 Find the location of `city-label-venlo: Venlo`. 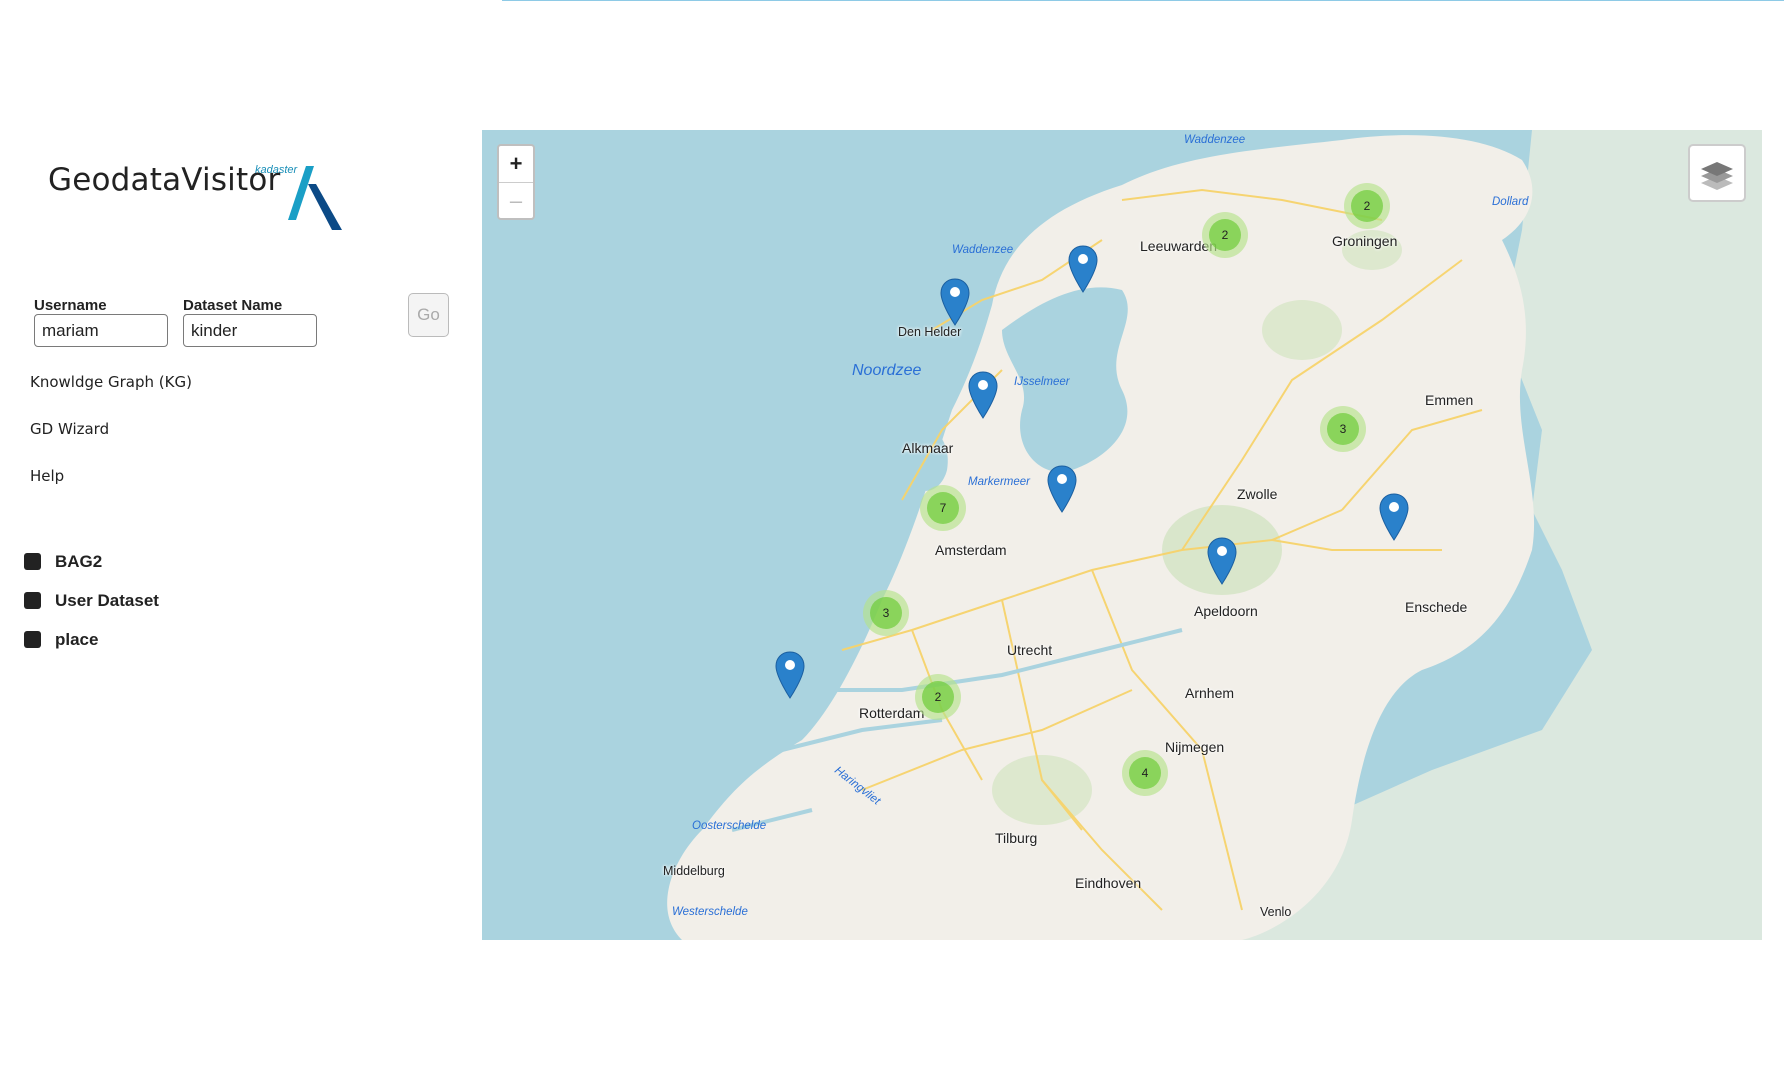

city-label-venlo: Venlo is located at coordinates (1276, 912).